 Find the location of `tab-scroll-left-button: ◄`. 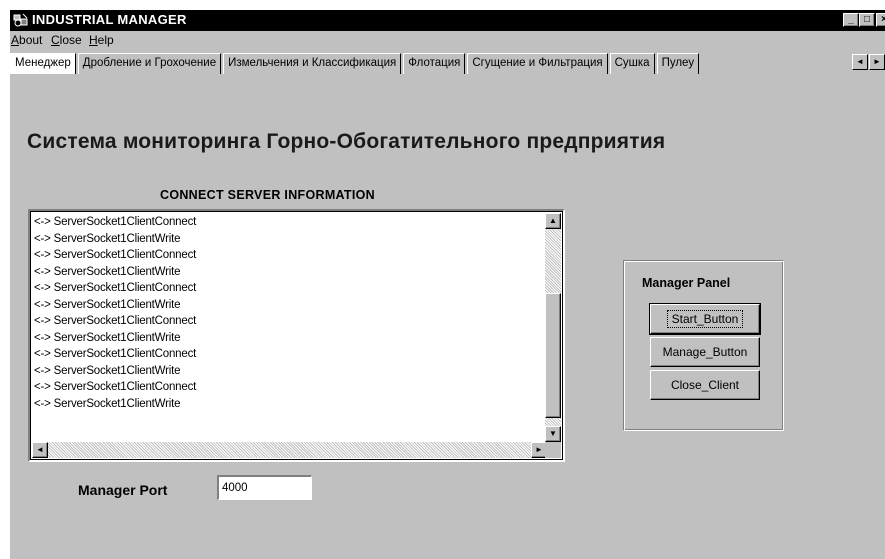

tab-scroll-left-button: ◄ is located at coordinates (860, 62).